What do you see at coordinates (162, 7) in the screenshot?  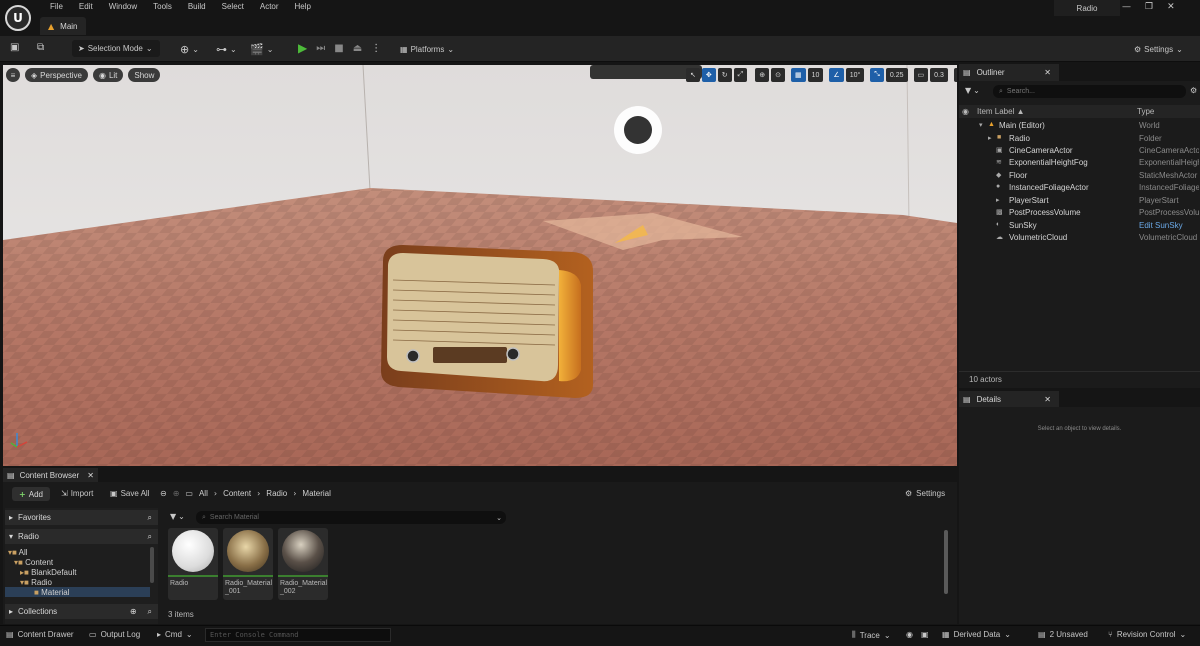 I see `menu-tools: Tools` at bounding box center [162, 7].